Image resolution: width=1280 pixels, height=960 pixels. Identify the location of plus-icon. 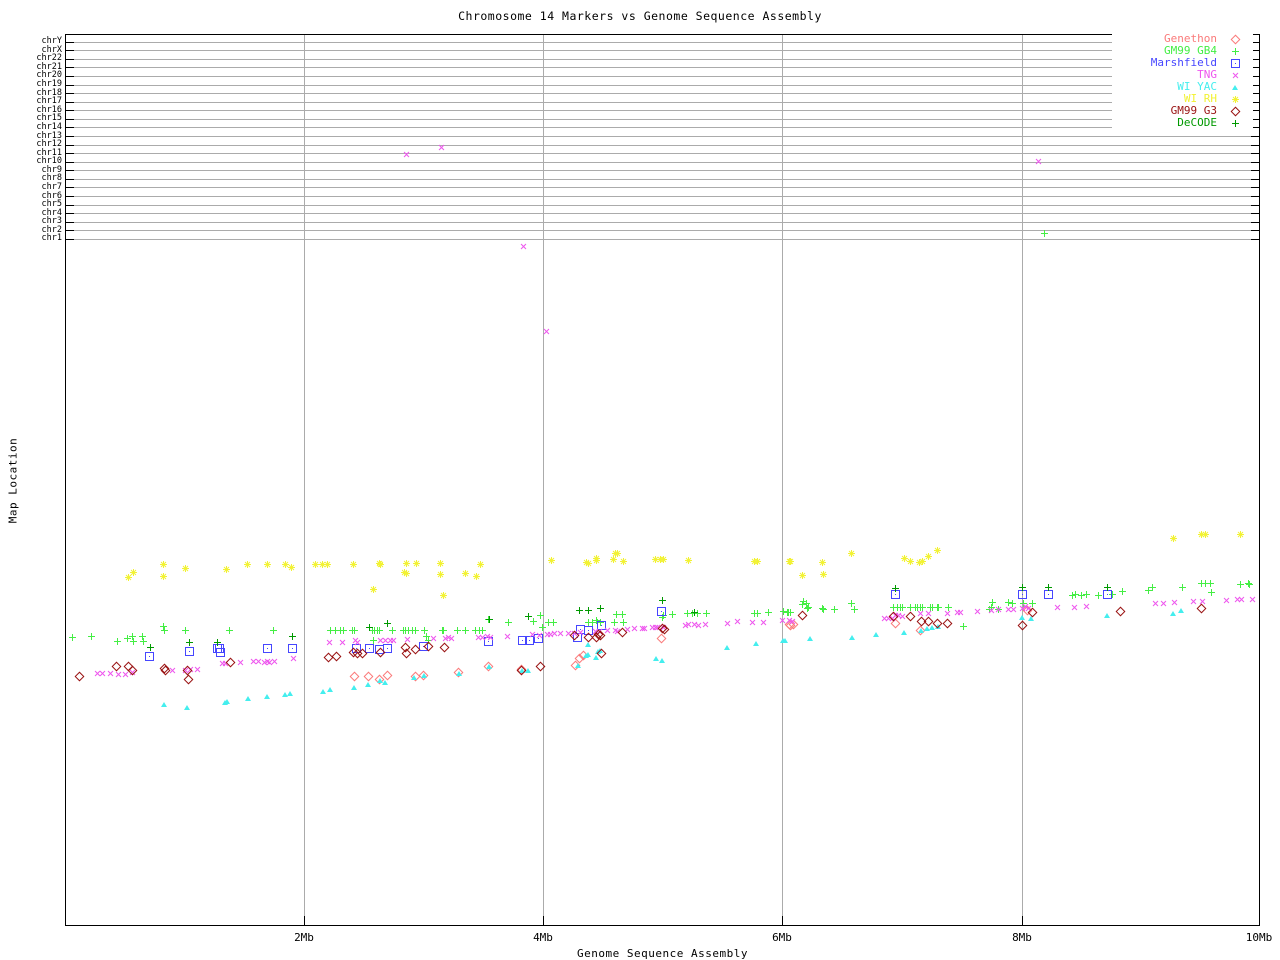
(1235, 123).